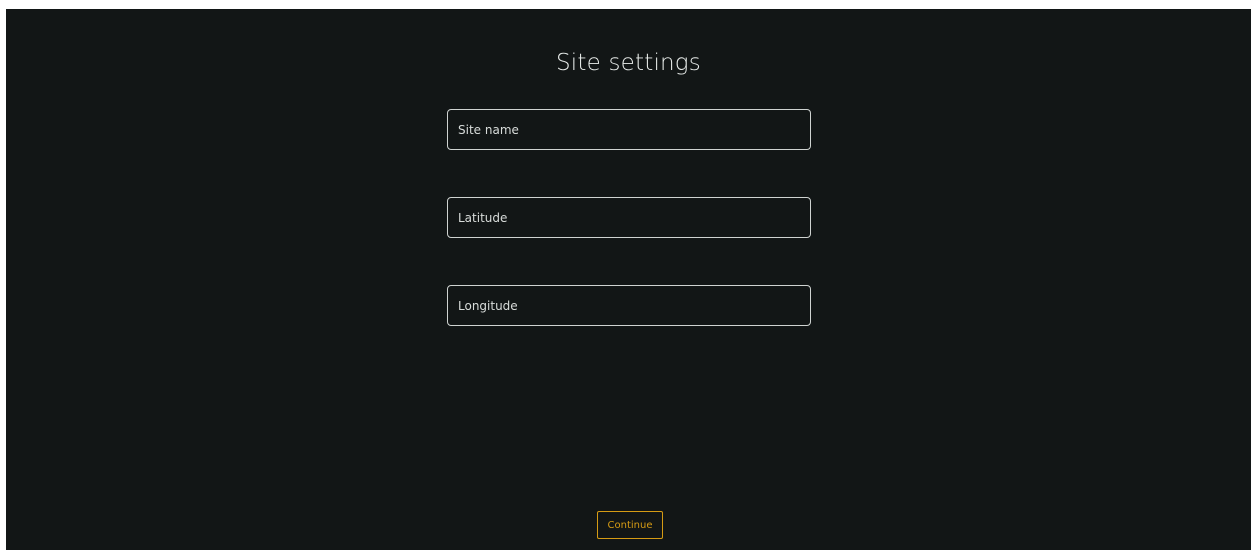 This screenshot has height=550, width=1251. What do you see at coordinates (630, 525) in the screenshot?
I see `continue-button: Continue` at bounding box center [630, 525].